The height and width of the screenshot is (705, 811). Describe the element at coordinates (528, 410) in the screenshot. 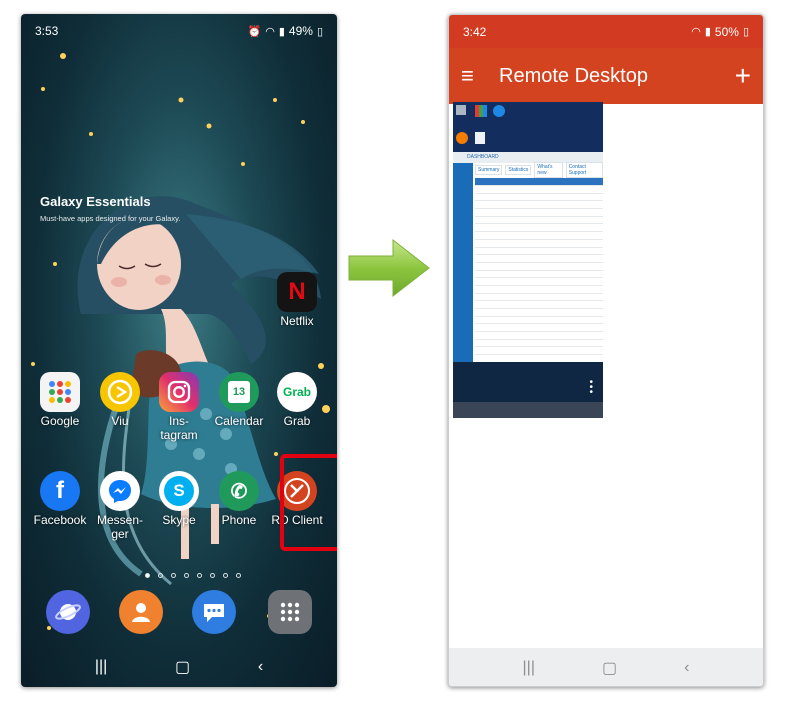

I see `remote-taskbar` at that location.